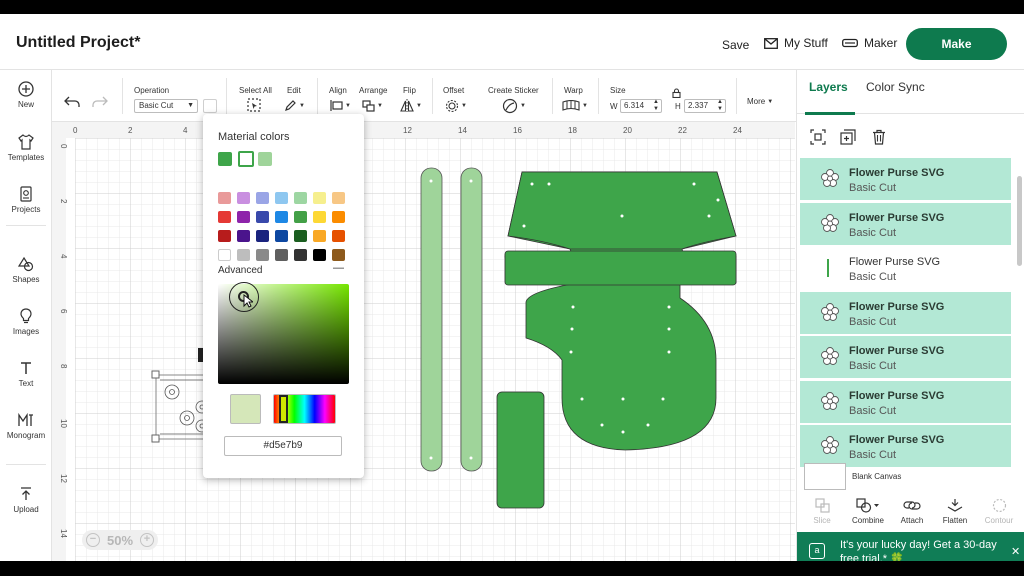  Describe the element at coordinates (338, 268) in the screenshot. I see `advanced-collapse-button: —` at that location.